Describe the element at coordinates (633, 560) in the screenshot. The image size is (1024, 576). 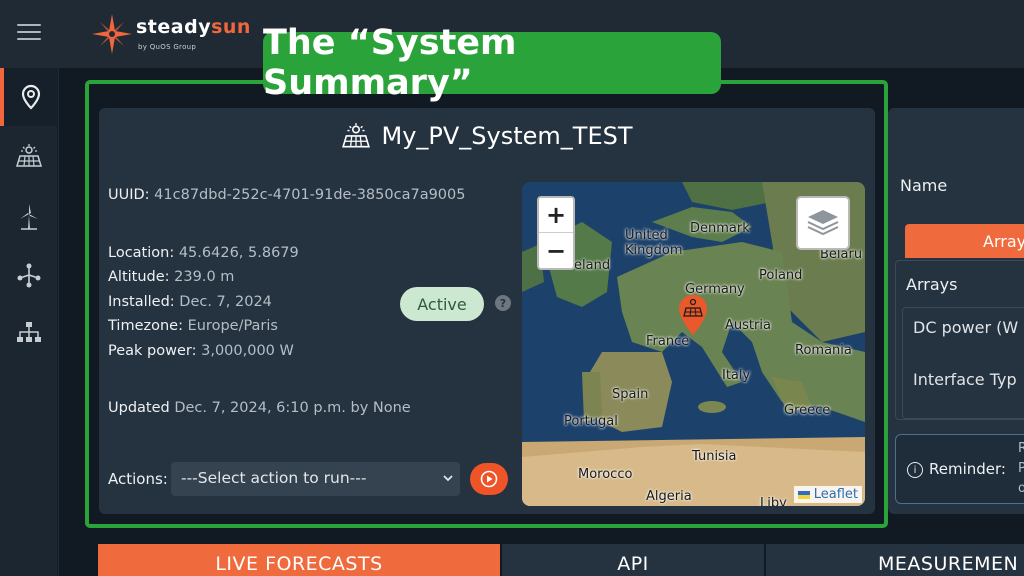
I see `tab-api: API` at that location.